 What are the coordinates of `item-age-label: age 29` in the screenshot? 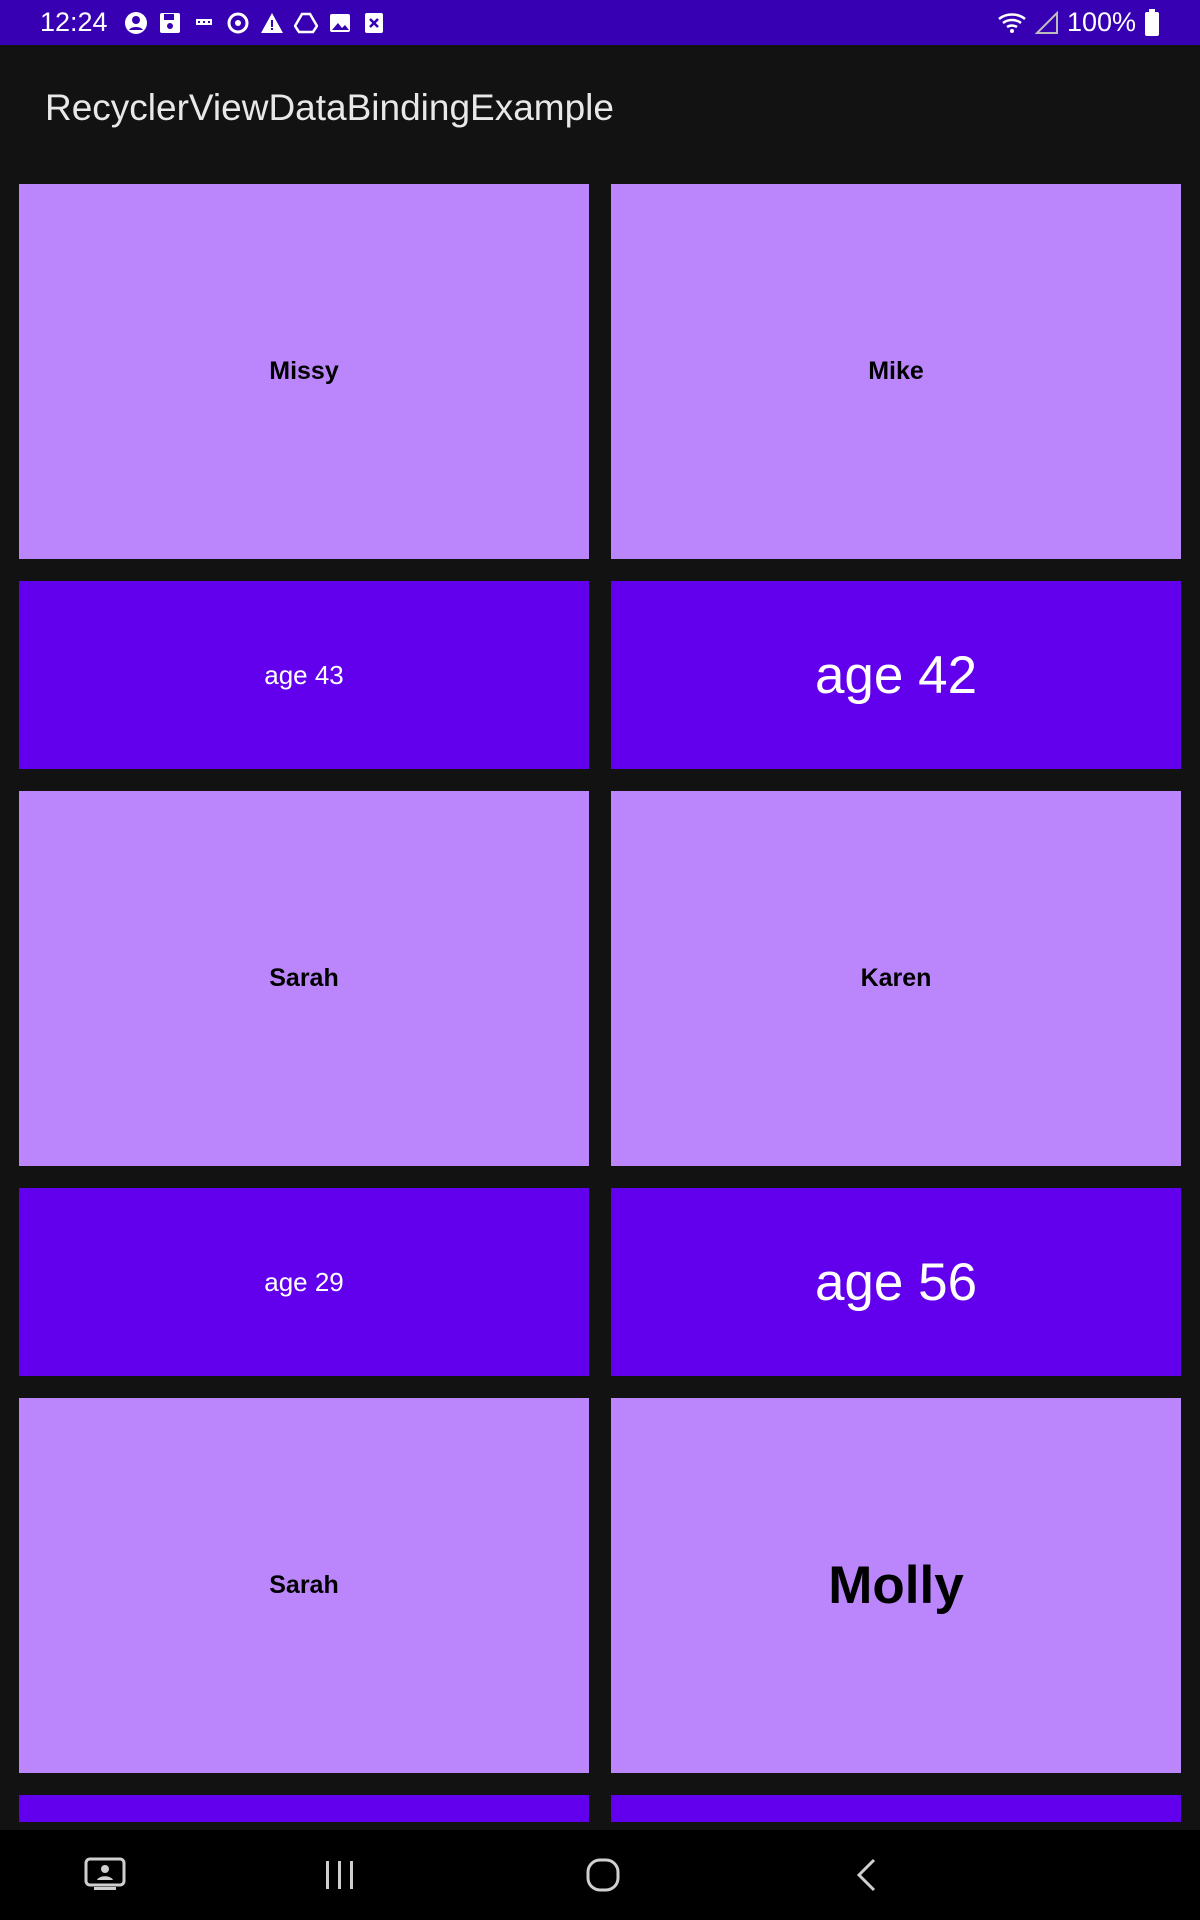 It's located at (304, 1281).